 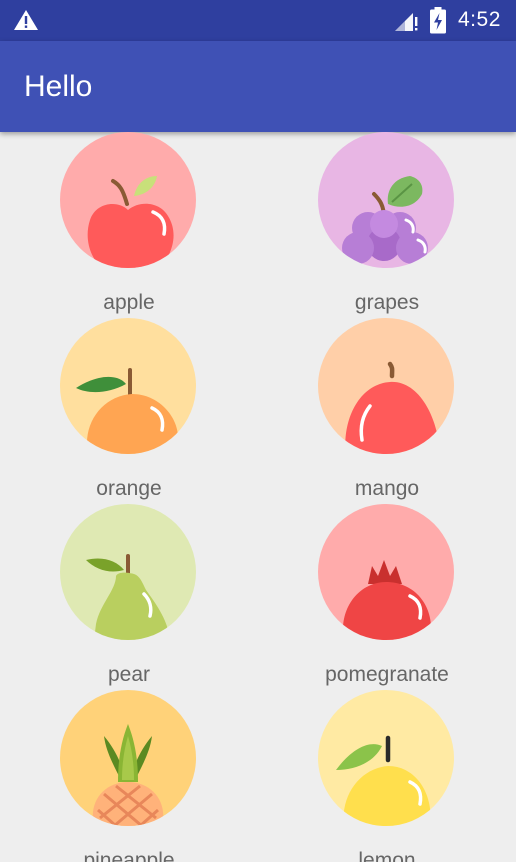 What do you see at coordinates (128, 758) in the screenshot?
I see `pineapple-icon` at bounding box center [128, 758].